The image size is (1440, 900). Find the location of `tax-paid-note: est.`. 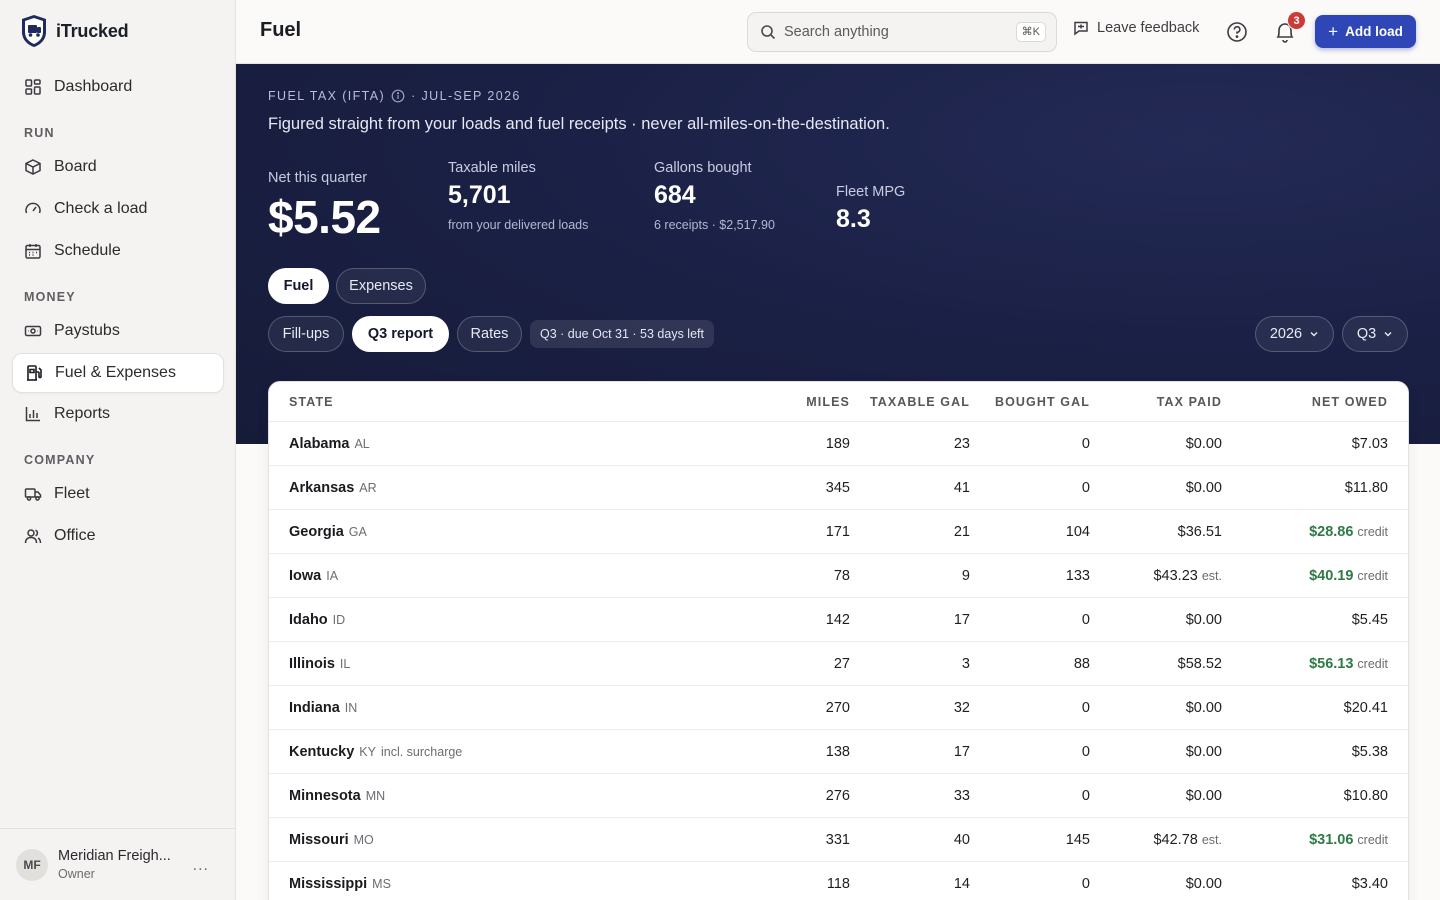

tax-paid-note: est. is located at coordinates (1211, 576).